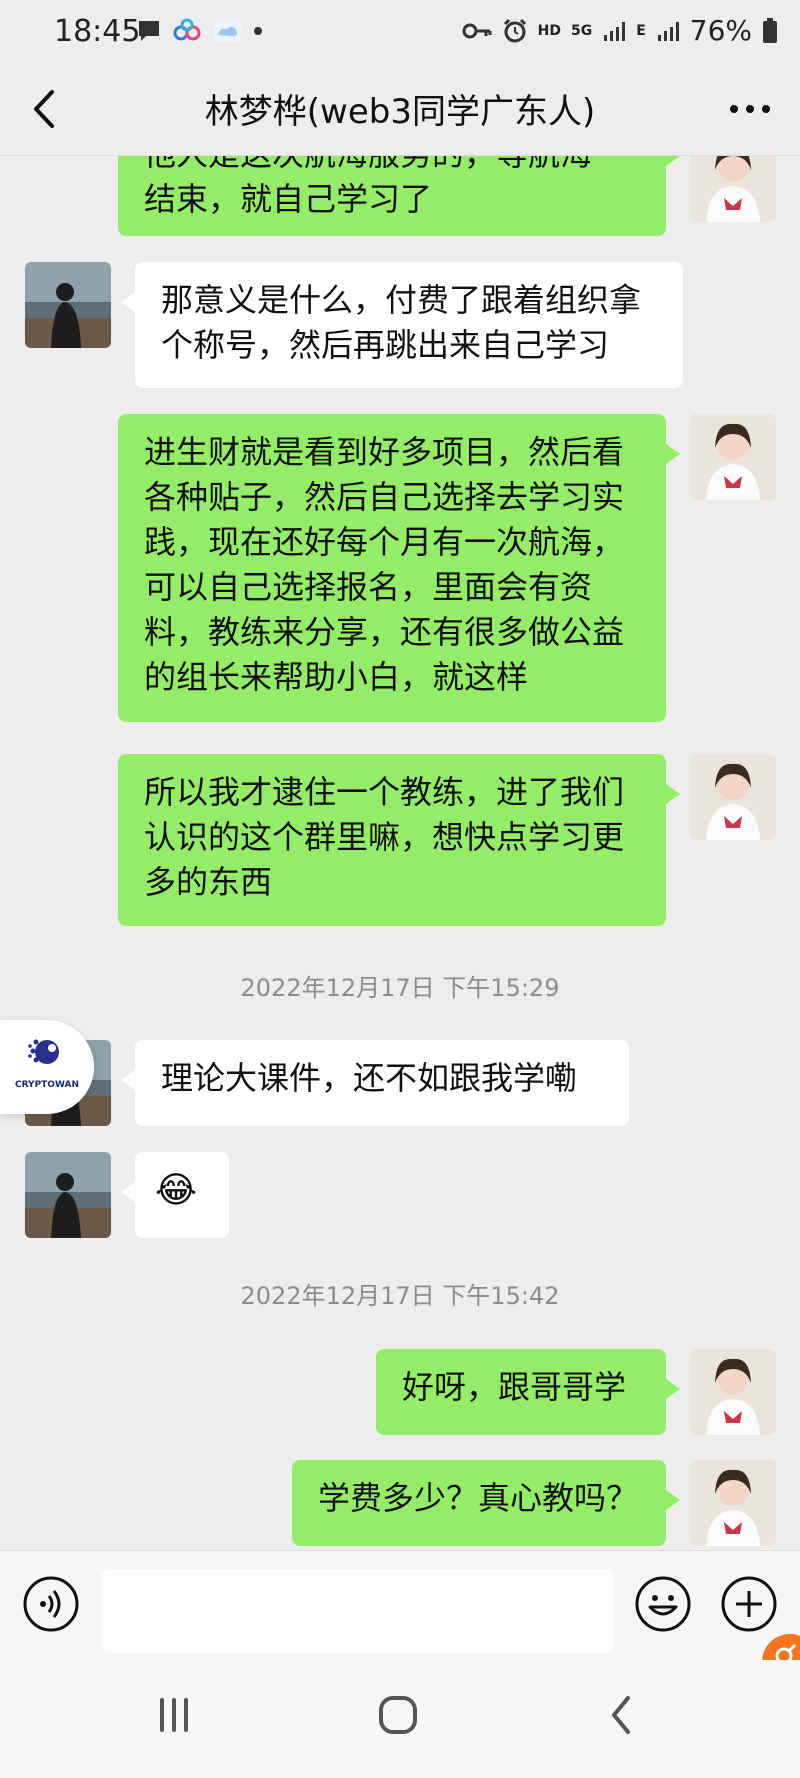  I want to click on cloud-notification-icon, so click(227, 31).